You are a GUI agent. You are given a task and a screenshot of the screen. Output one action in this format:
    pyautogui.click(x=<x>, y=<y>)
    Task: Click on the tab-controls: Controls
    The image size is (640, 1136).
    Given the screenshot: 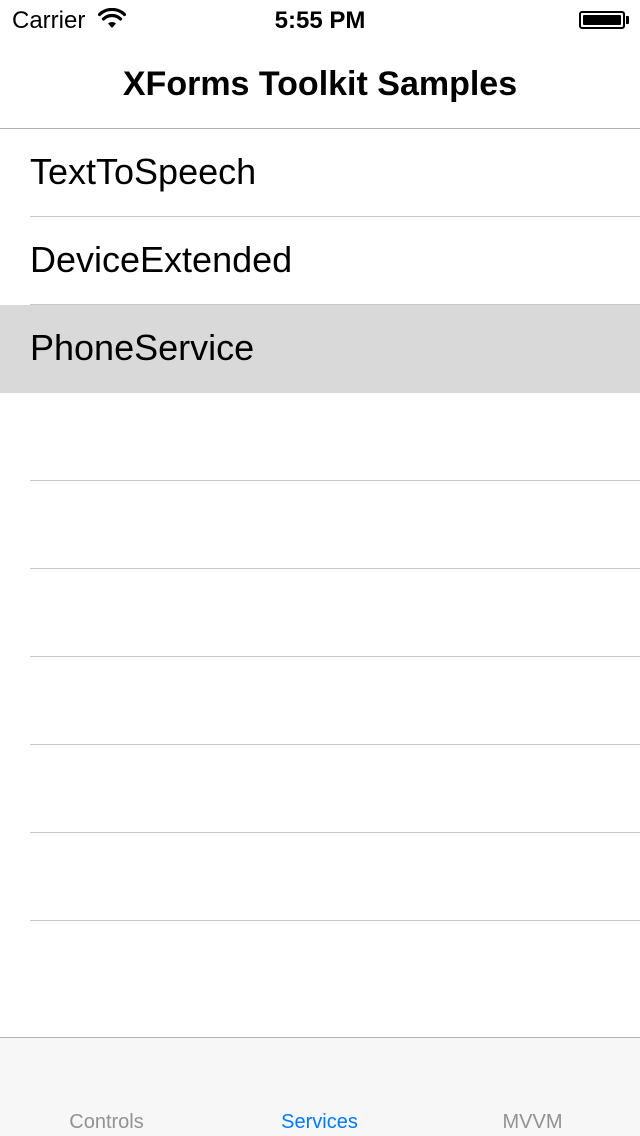 What is the action you would take?
    pyautogui.click(x=106, y=1087)
    